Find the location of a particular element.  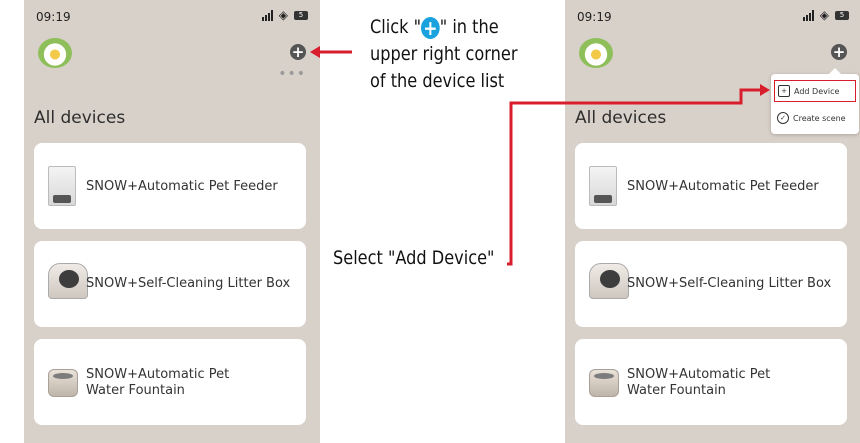

arrowhead-right is located at coordinates (765, 90).